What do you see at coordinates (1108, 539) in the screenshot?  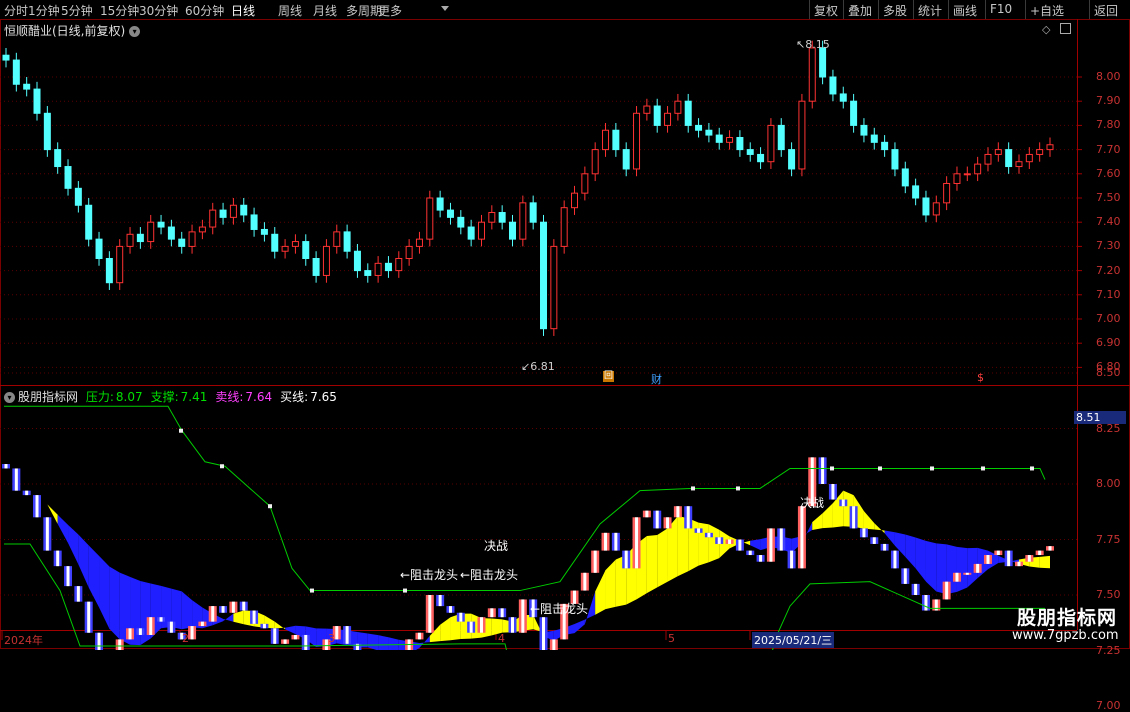 I see `indicator-axis-label: 7.75` at bounding box center [1108, 539].